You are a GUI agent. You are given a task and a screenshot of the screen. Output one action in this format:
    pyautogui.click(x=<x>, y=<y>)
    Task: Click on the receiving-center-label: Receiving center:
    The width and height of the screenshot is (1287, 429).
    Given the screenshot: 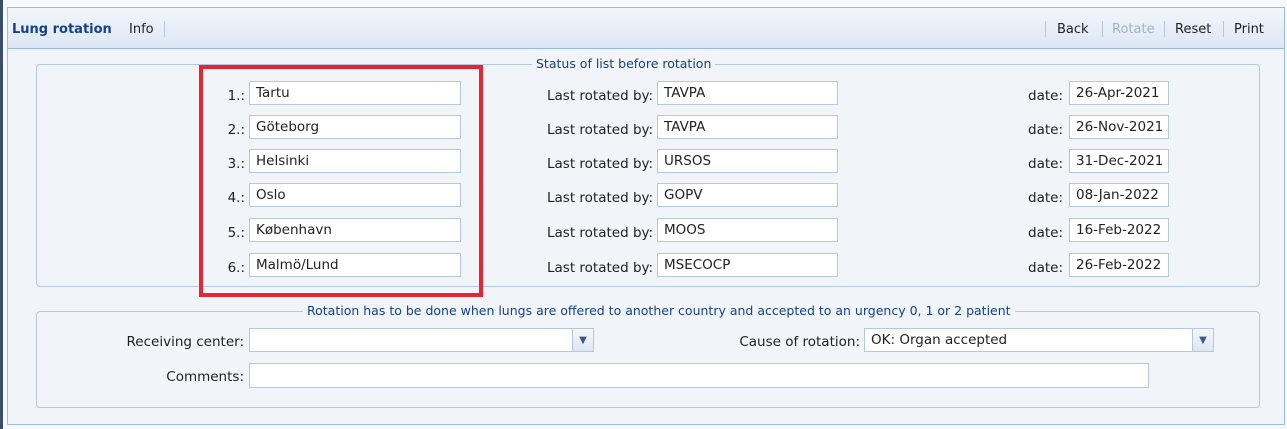 What is the action you would take?
    pyautogui.click(x=185, y=342)
    